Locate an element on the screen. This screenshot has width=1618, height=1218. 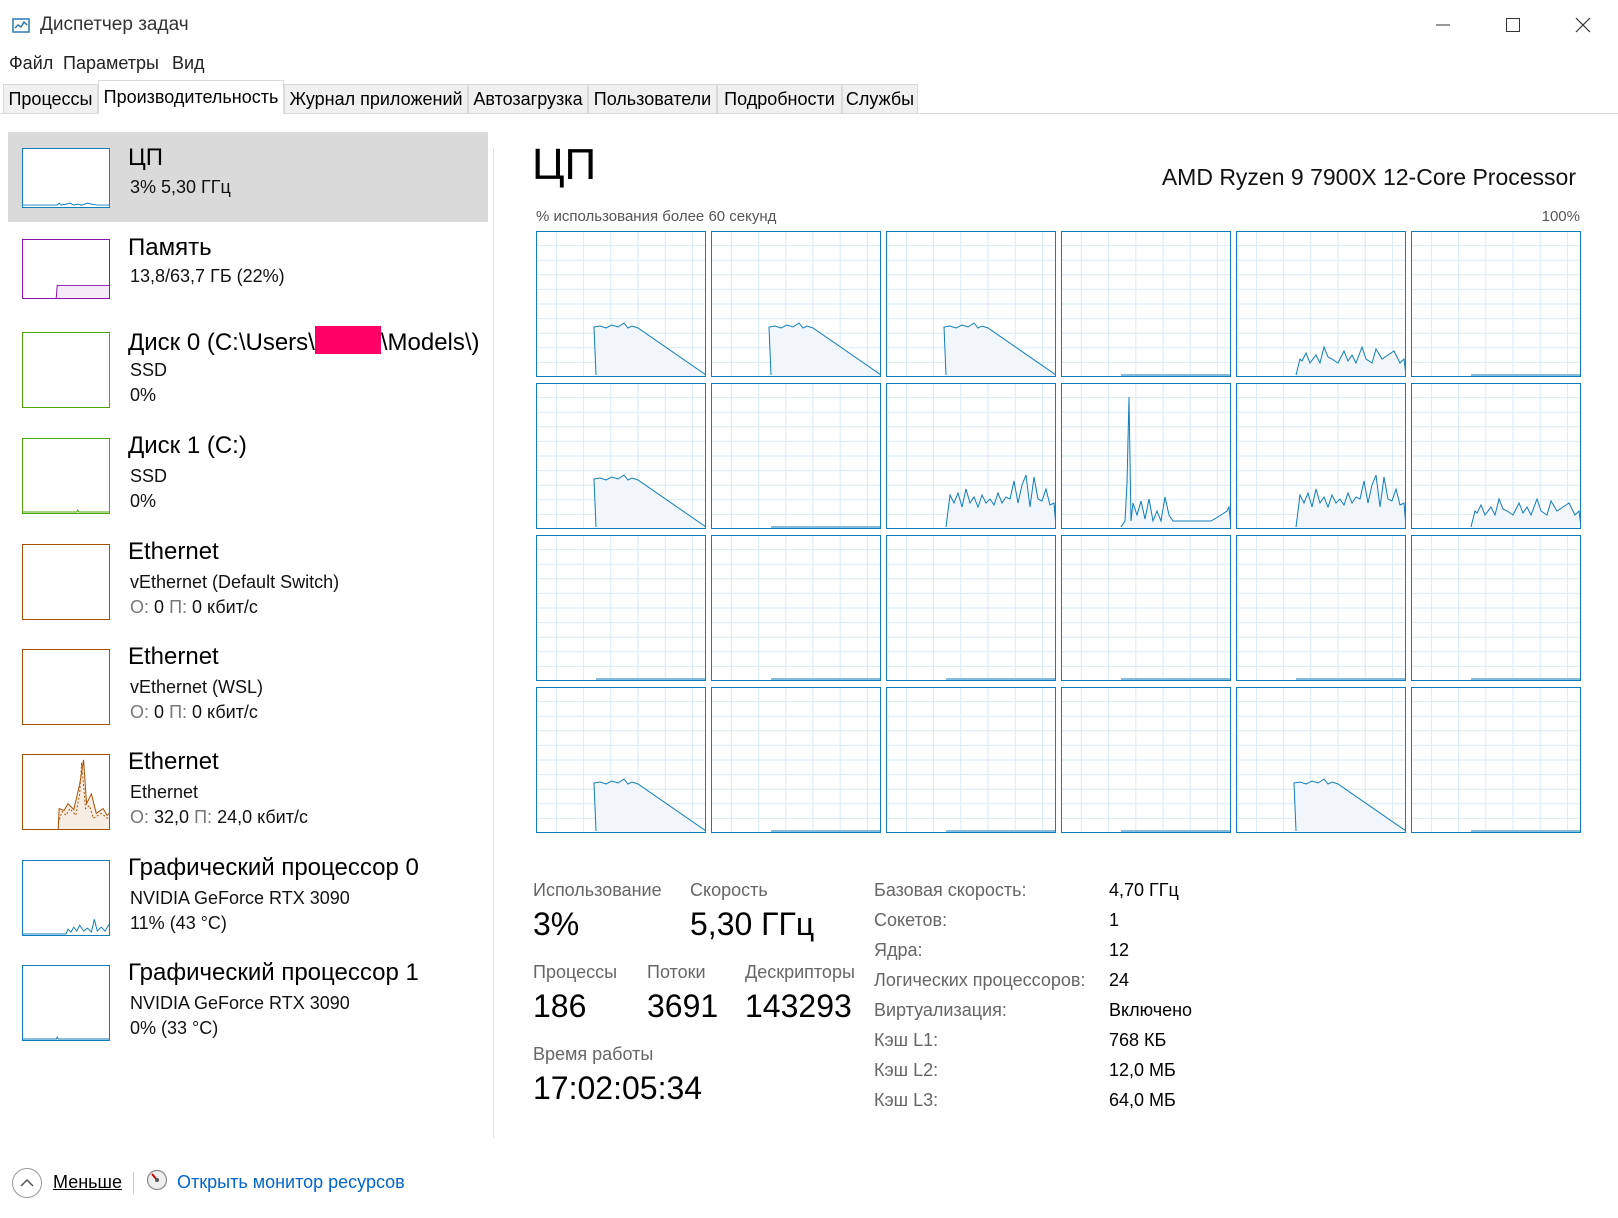
menu-view: Вид is located at coordinates (188, 63).